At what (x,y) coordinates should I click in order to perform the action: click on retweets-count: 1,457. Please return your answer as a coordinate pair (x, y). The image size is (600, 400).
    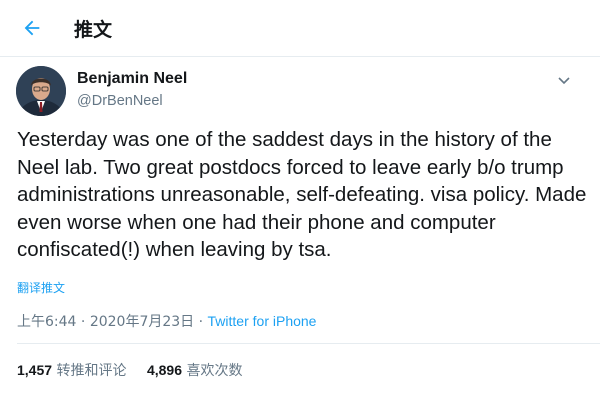
    Looking at the image, I should click on (35, 370).